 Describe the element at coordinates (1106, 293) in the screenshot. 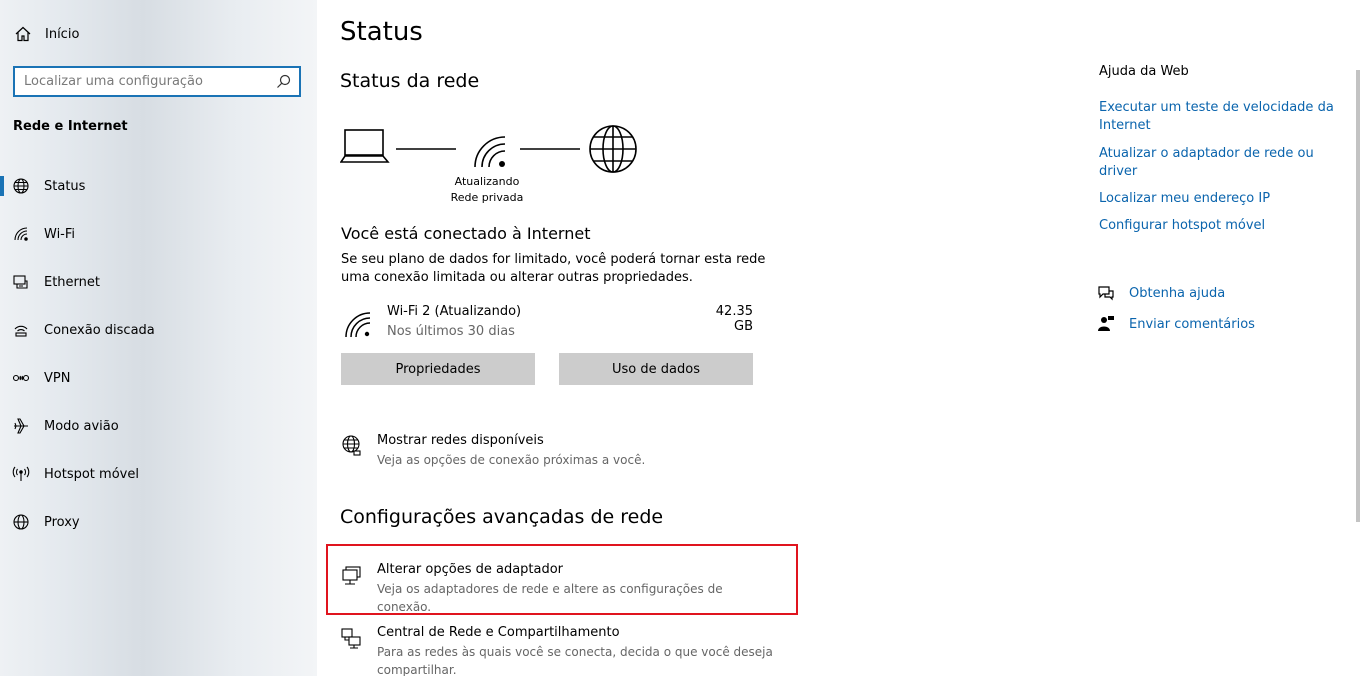

I see `help-chat-icon` at that location.